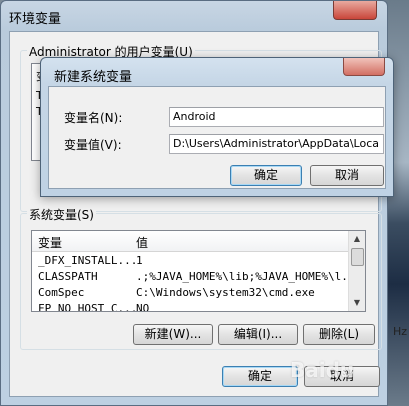  Describe the element at coordinates (190, 241) in the screenshot. I see `list-header: 变量 值` at that location.